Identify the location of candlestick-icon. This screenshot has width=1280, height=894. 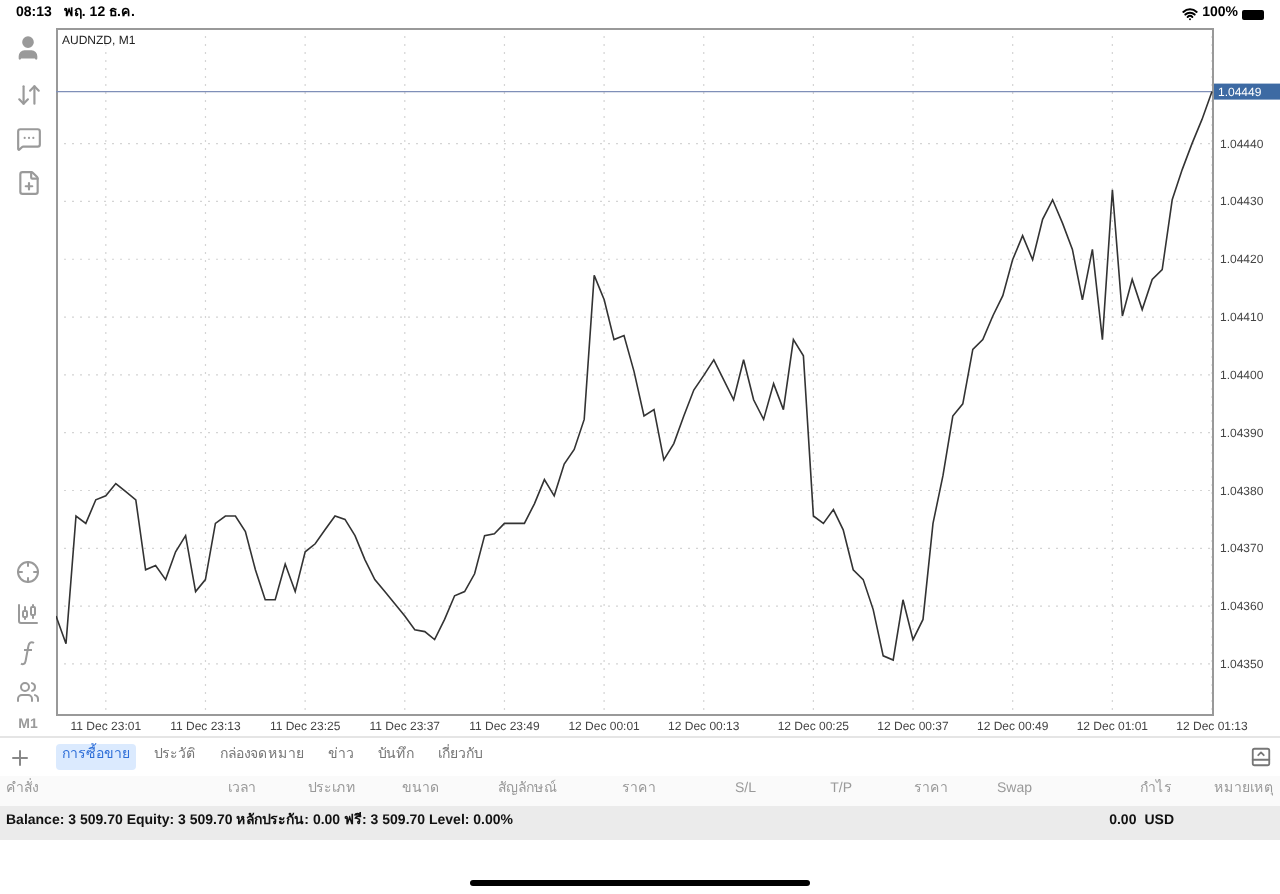
(28, 613).